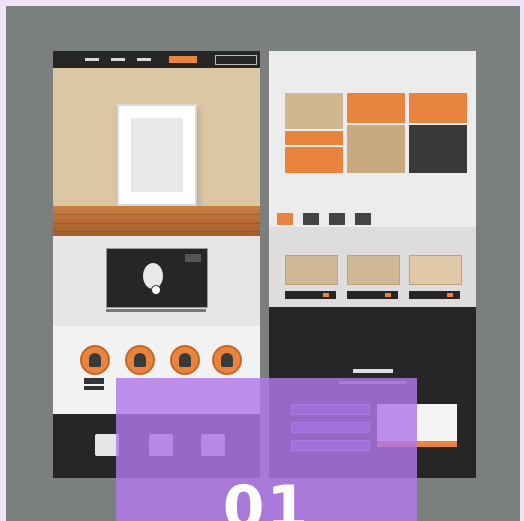 Image resolution: width=524 pixels, height=521 pixels. Describe the element at coordinates (156, 221) in the screenshot. I see `hero-wood-floor` at that location.